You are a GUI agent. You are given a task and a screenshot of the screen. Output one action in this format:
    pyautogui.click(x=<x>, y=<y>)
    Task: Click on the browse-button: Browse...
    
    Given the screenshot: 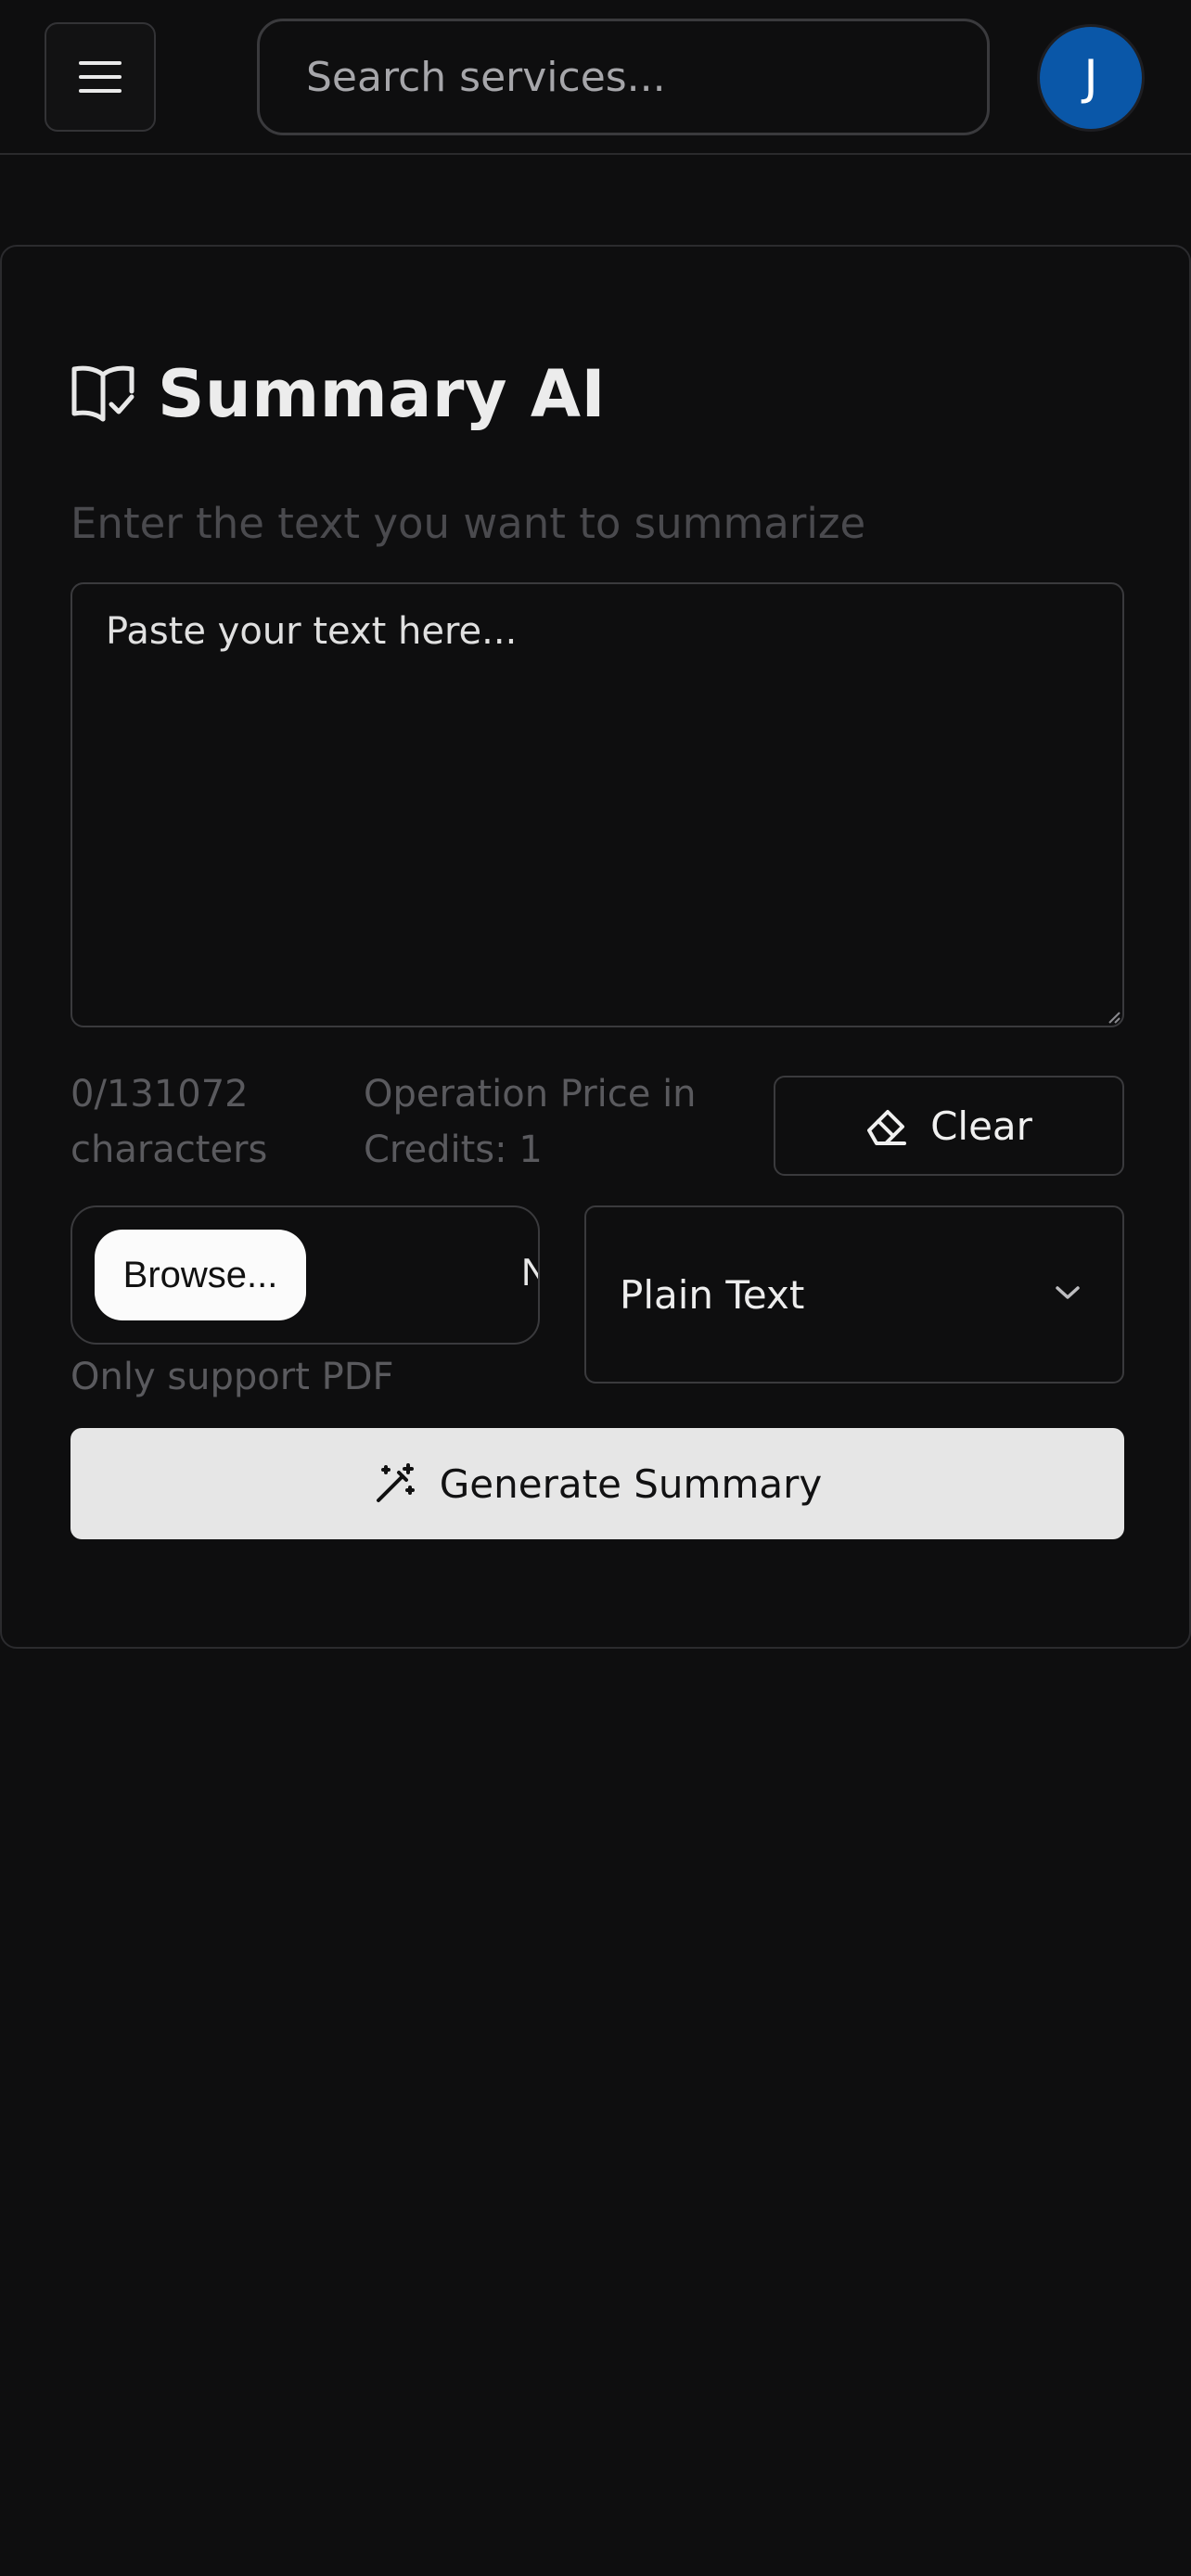 What is the action you would take?
    pyautogui.click(x=200, y=1275)
    